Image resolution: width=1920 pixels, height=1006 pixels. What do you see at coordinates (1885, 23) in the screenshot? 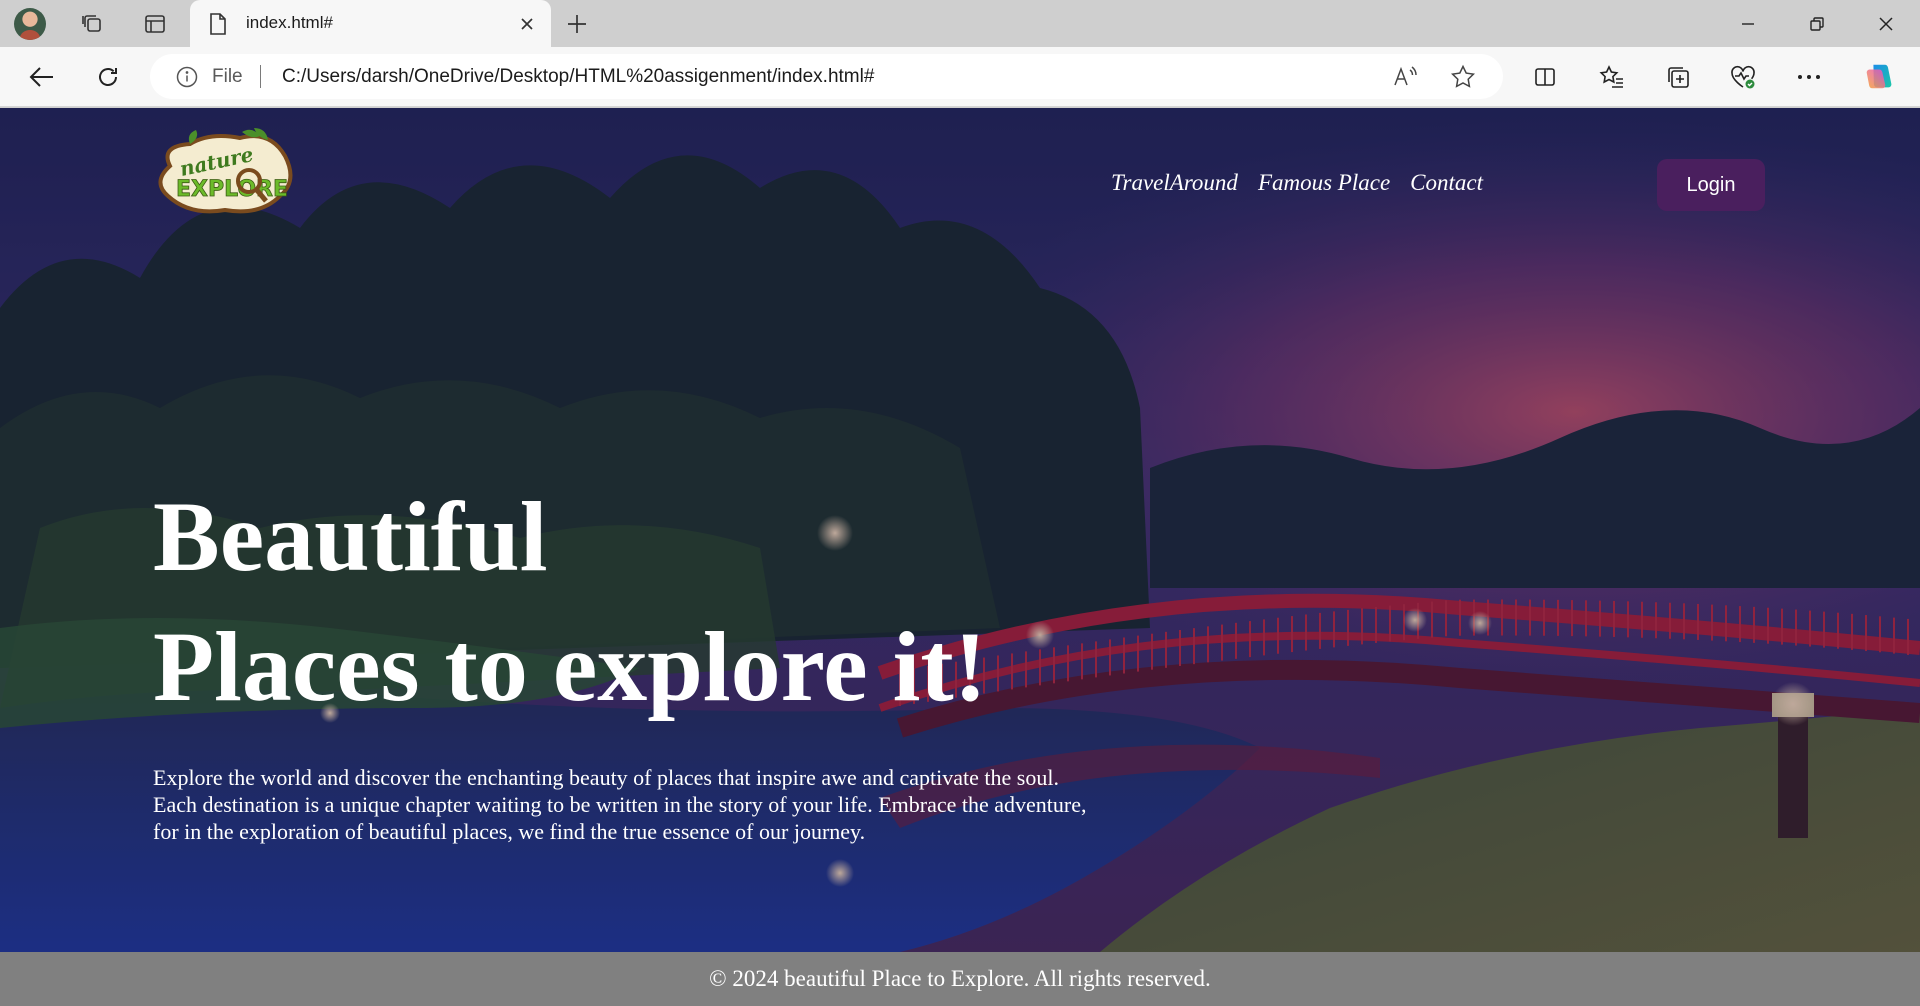
I see `close-window-icon` at bounding box center [1885, 23].